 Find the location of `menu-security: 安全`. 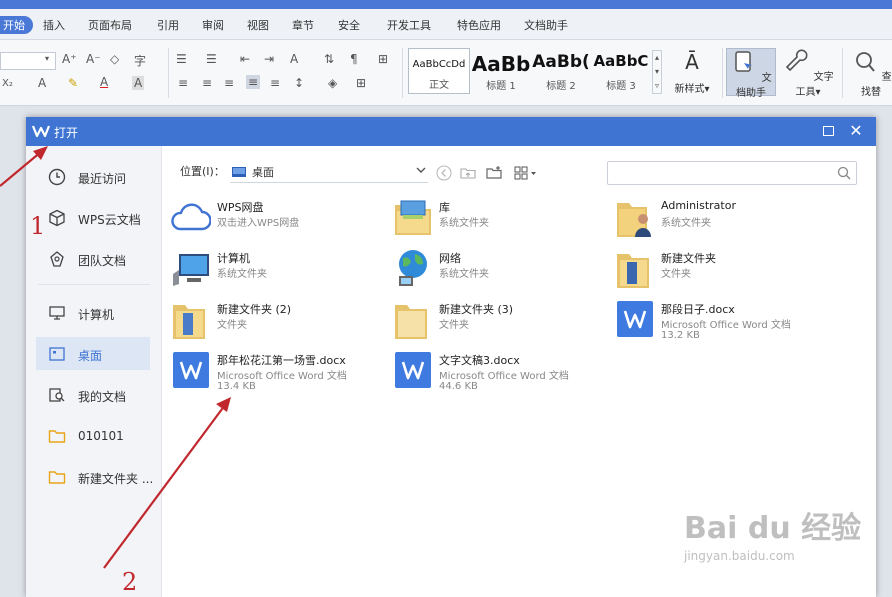

menu-security: 安全 is located at coordinates (349, 25).